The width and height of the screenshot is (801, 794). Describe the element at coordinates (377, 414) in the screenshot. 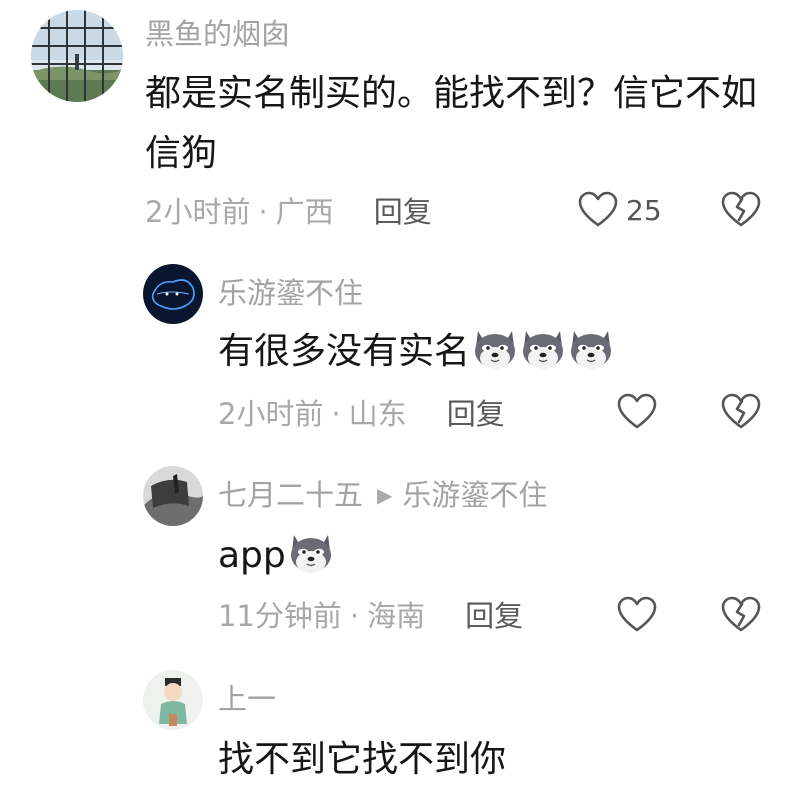

I see `location: 山东` at that location.